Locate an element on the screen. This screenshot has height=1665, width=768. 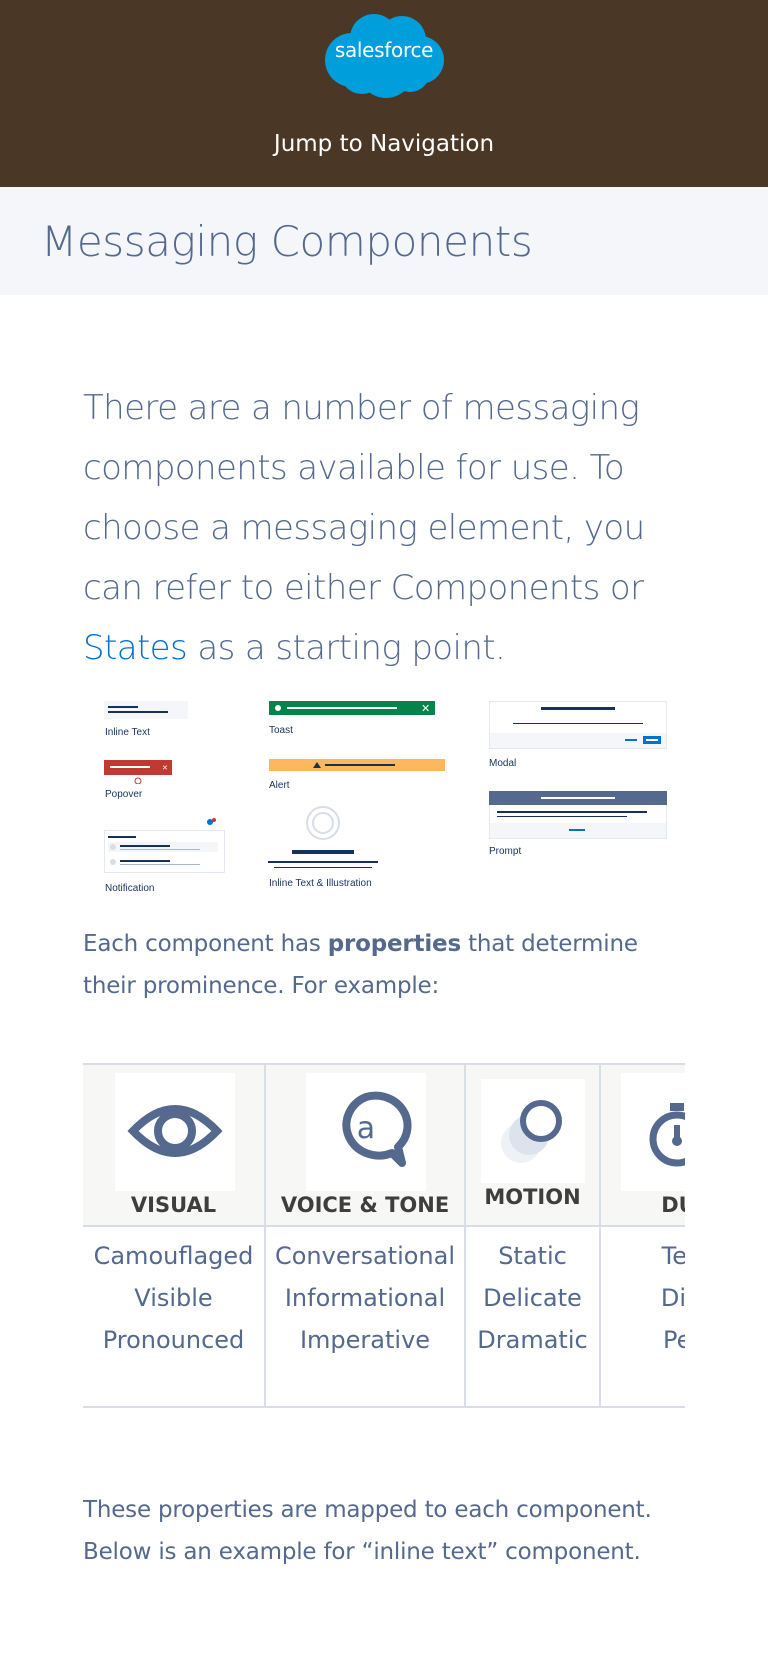
eye-icon is located at coordinates (175, 1131).